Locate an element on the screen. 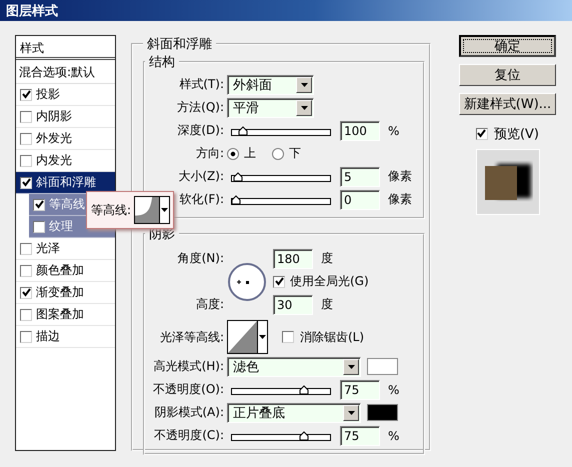 This screenshot has width=572, height=467. angle-dial is located at coordinates (247, 282).